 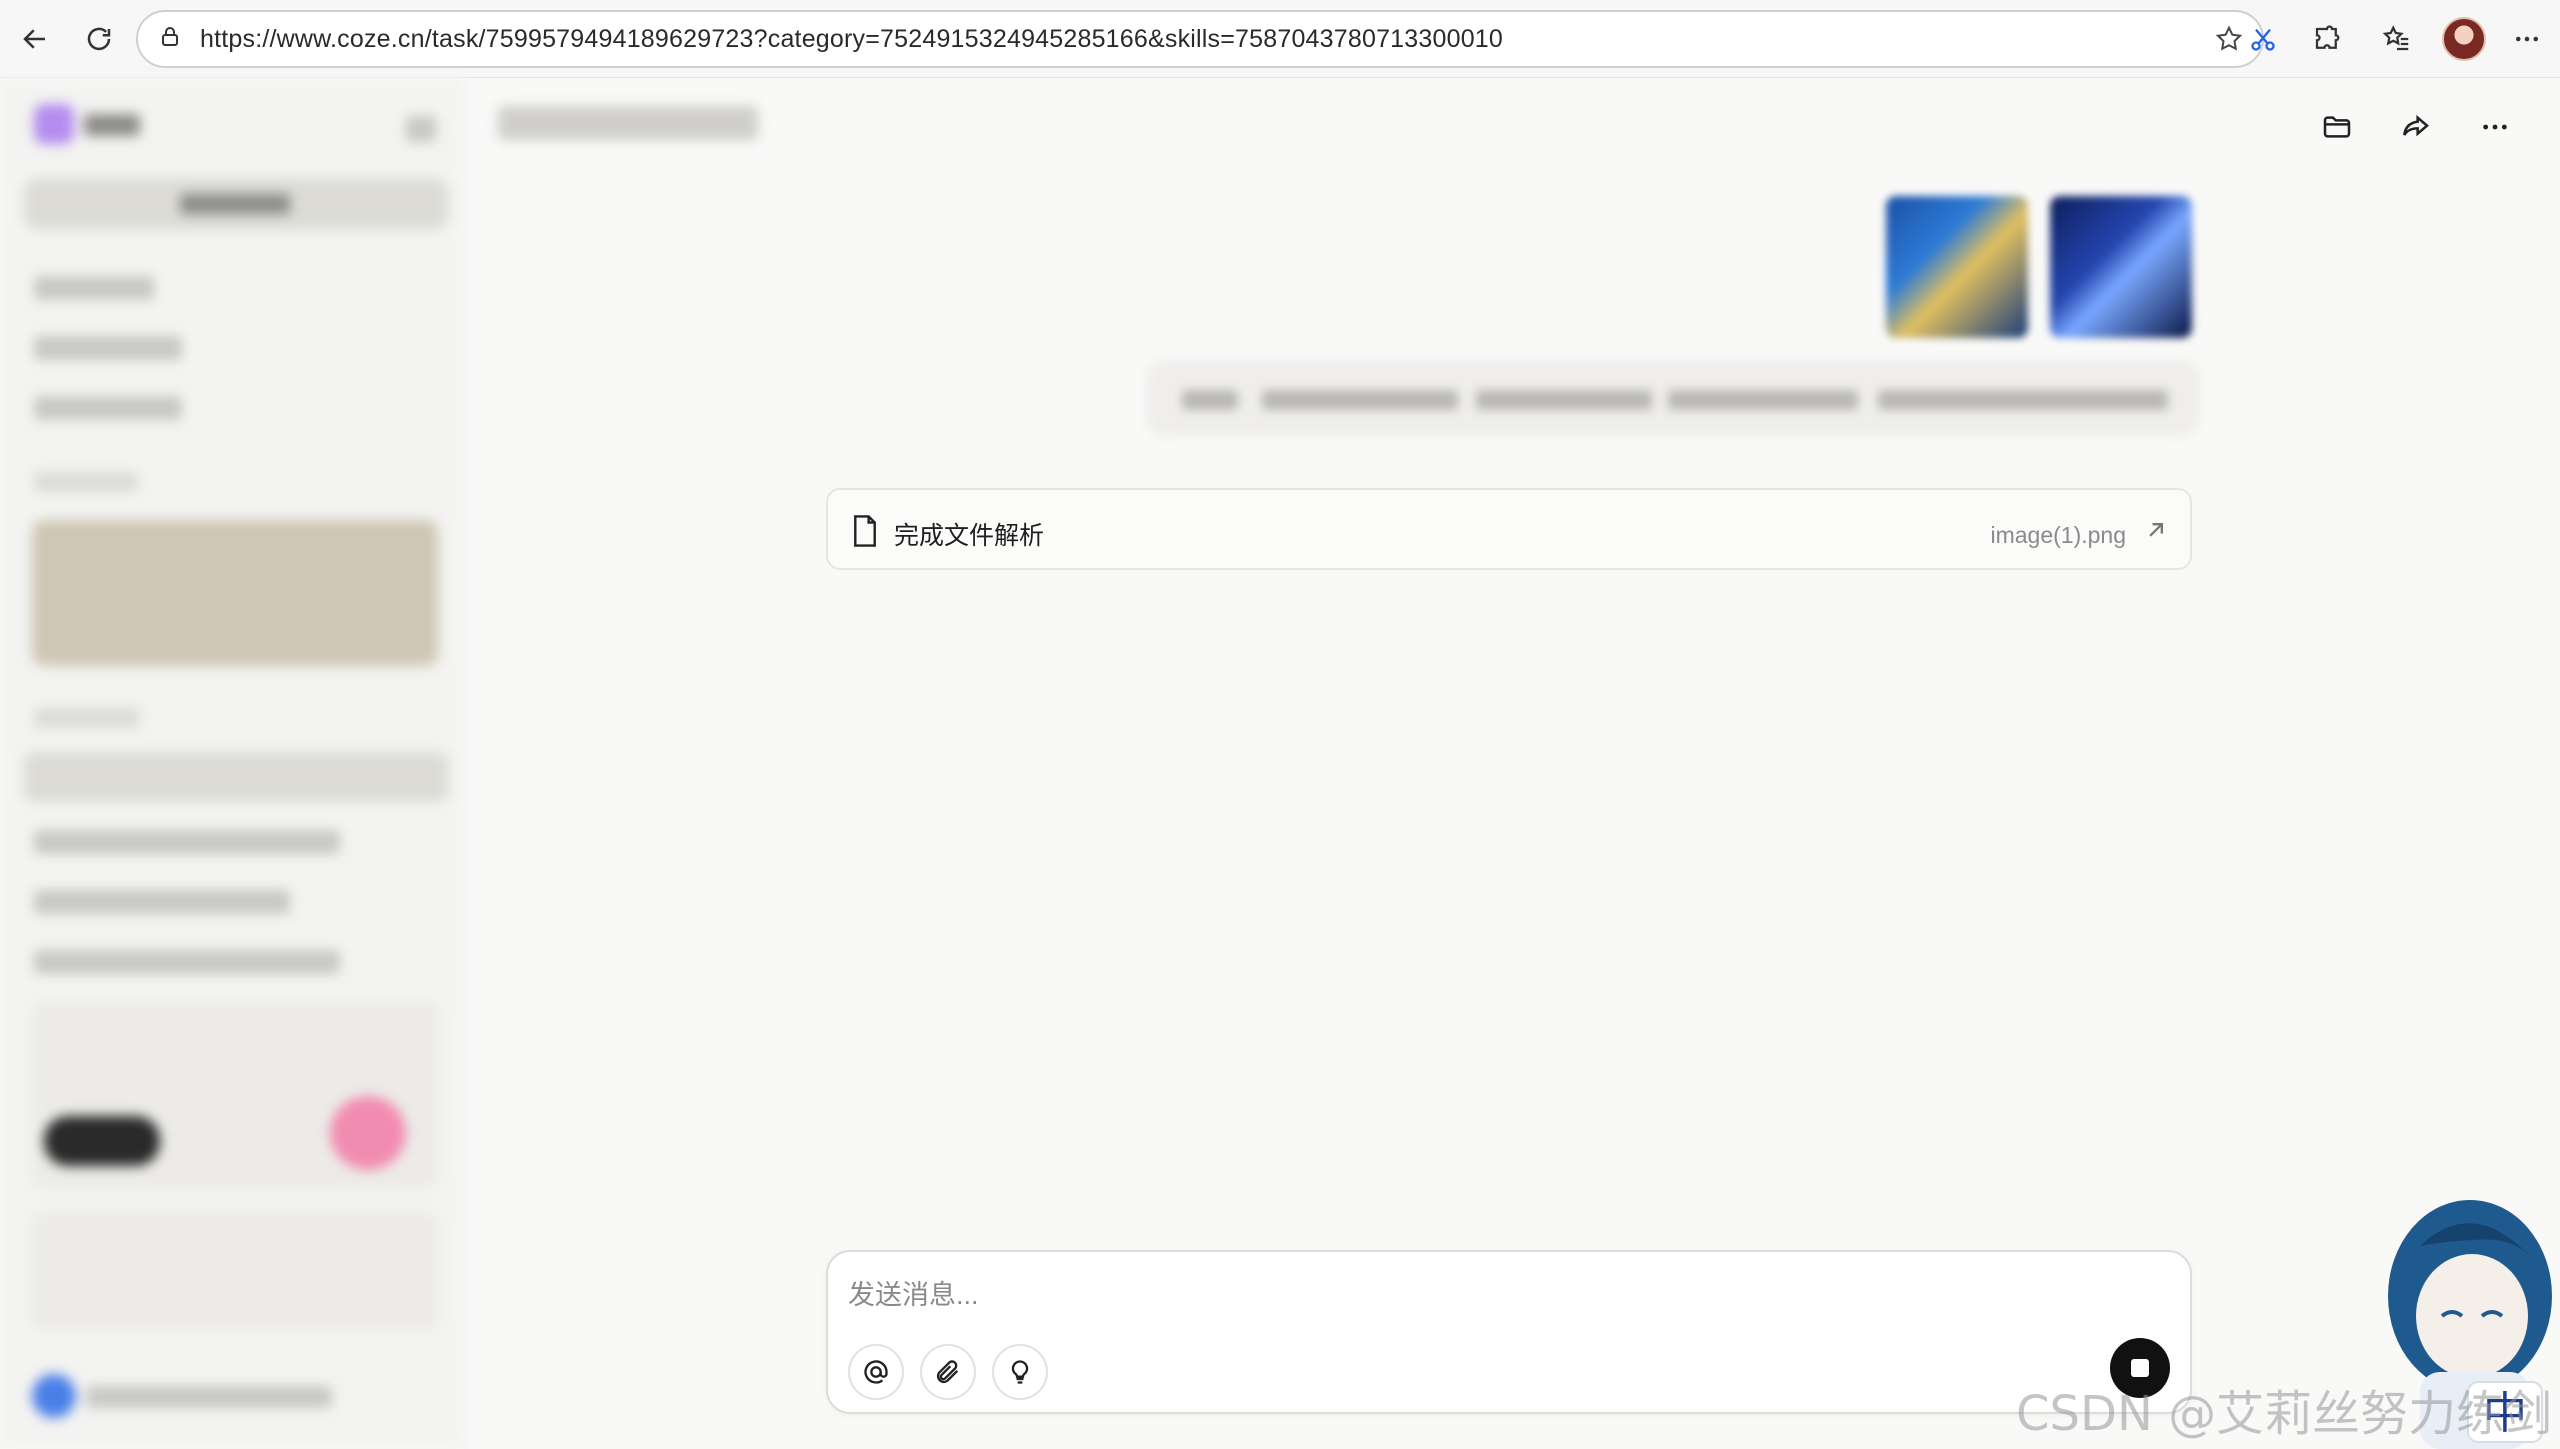 I want to click on back-icon, so click(x=35, y=39).